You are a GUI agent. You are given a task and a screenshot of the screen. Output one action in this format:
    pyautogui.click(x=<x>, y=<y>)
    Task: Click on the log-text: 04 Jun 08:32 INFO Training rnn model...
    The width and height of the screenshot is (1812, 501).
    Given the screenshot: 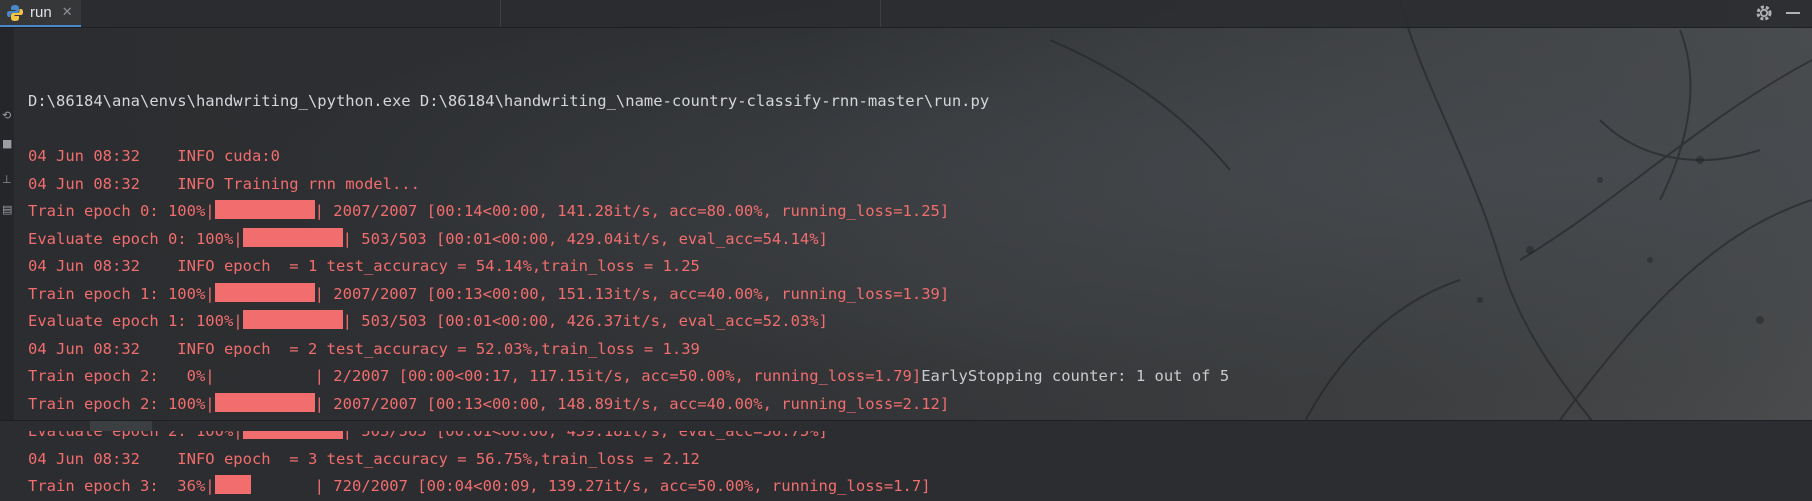 What is the action you would take?
    pyautogui.click(x=224, y=183)
    